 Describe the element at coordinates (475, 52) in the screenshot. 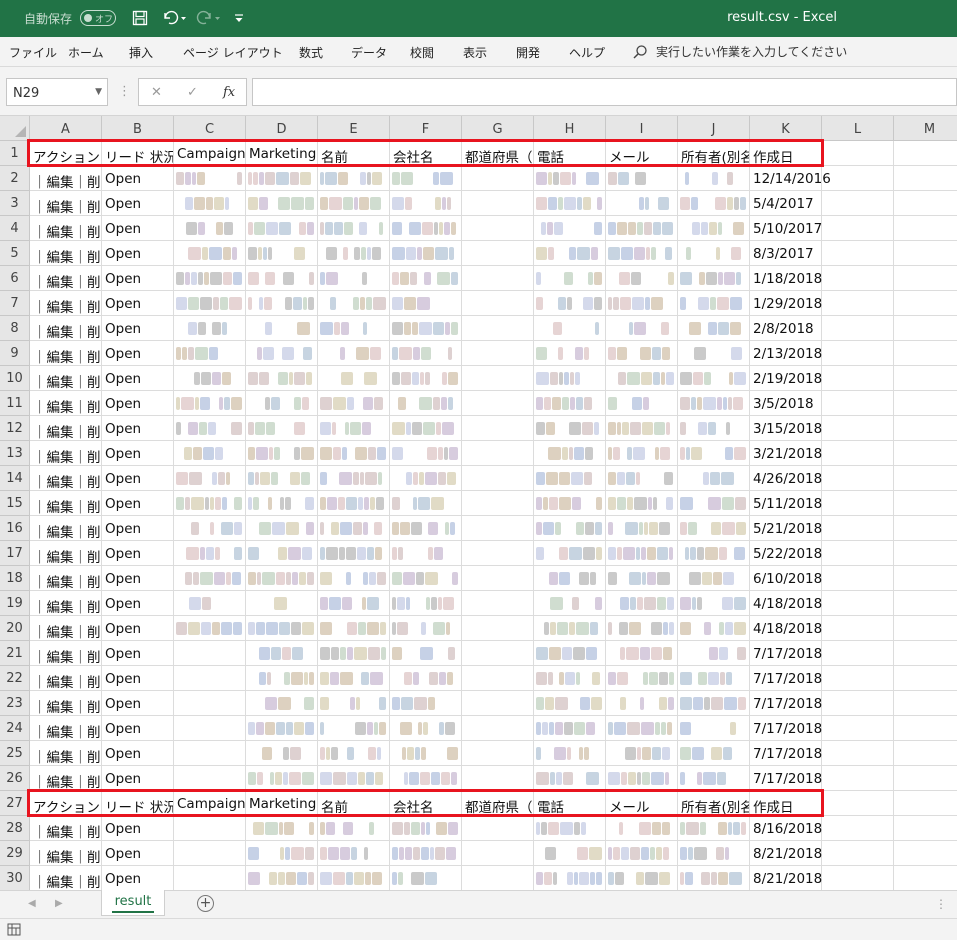

I see `menu-view: 表示` at that location.